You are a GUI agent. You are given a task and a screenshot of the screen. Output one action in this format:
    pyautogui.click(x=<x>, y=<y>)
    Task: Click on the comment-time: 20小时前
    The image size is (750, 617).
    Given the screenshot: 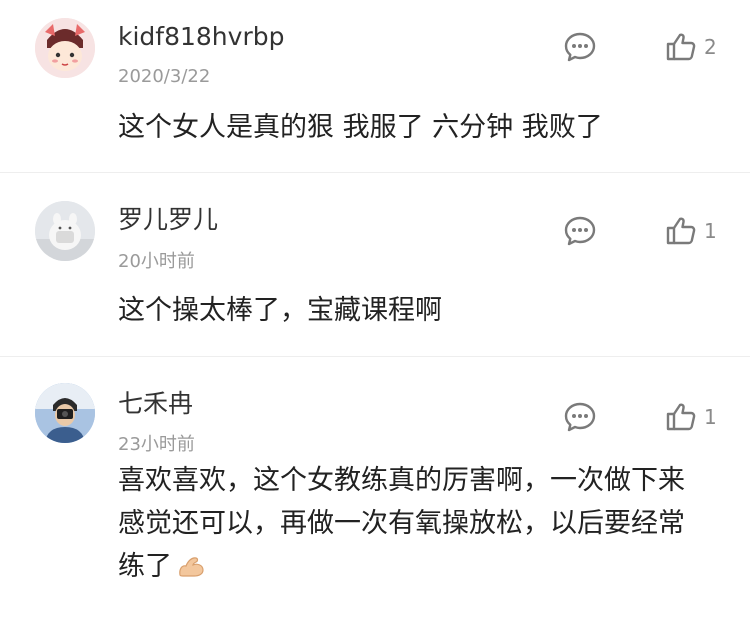 What is the action you would take?
    pyautogui.click(x=156, y=261)
    